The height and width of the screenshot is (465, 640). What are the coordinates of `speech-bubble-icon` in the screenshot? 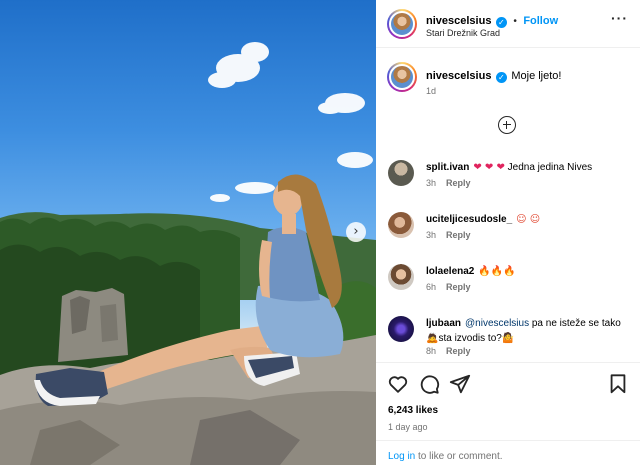 It's located at (429, 384).